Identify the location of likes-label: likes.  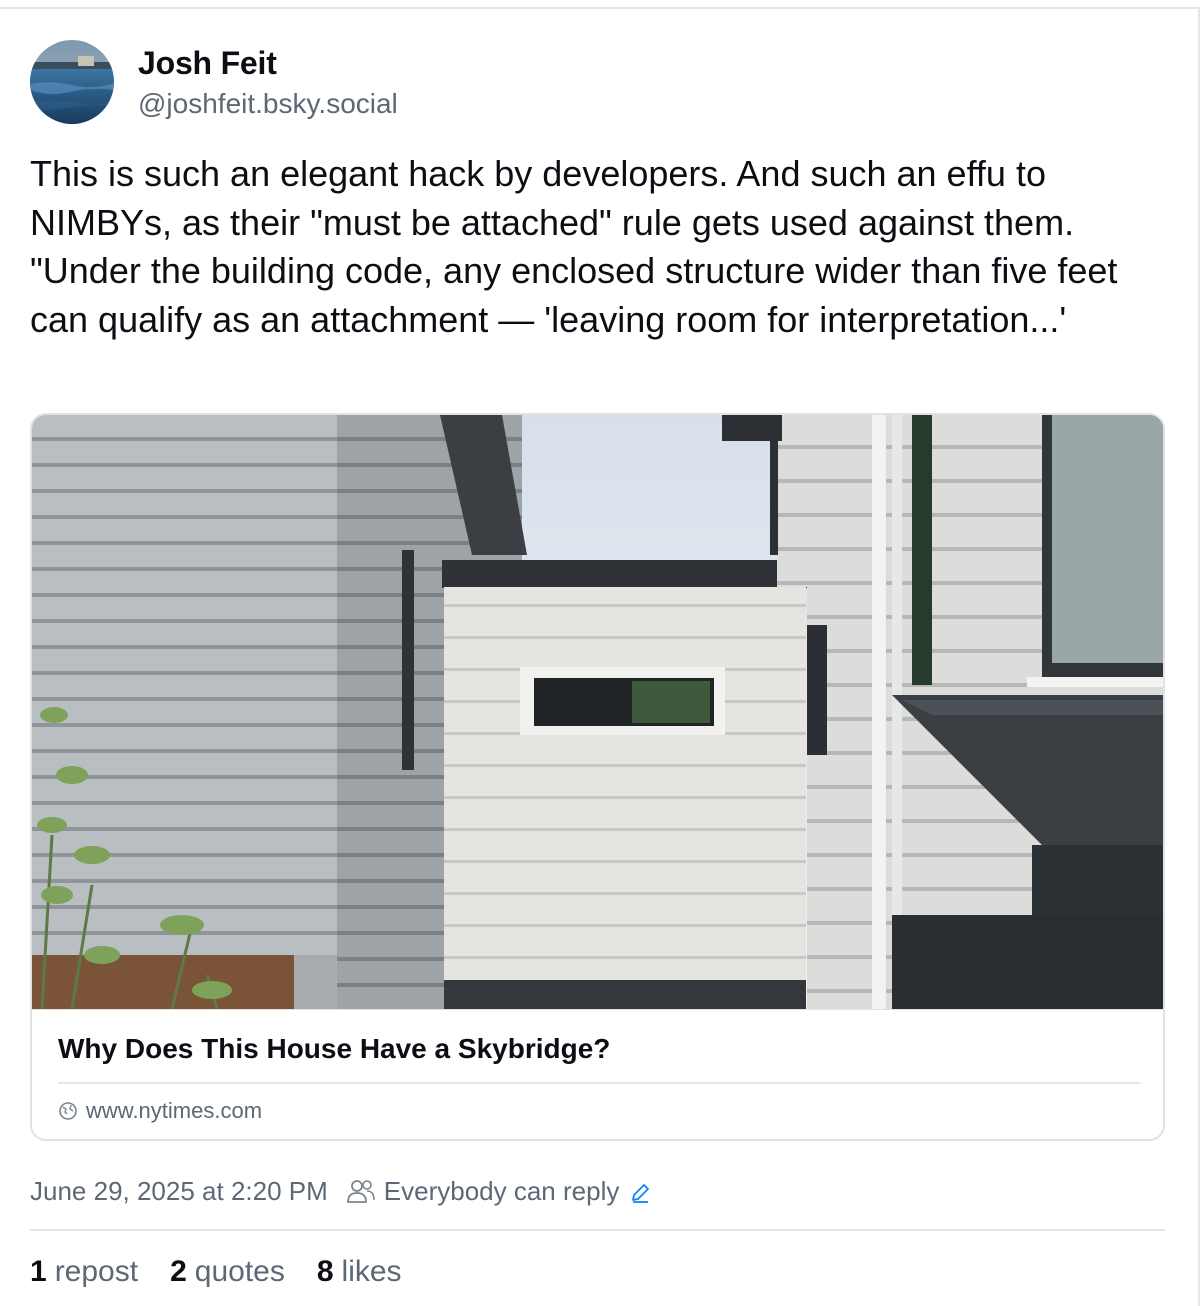
(371, 1271).